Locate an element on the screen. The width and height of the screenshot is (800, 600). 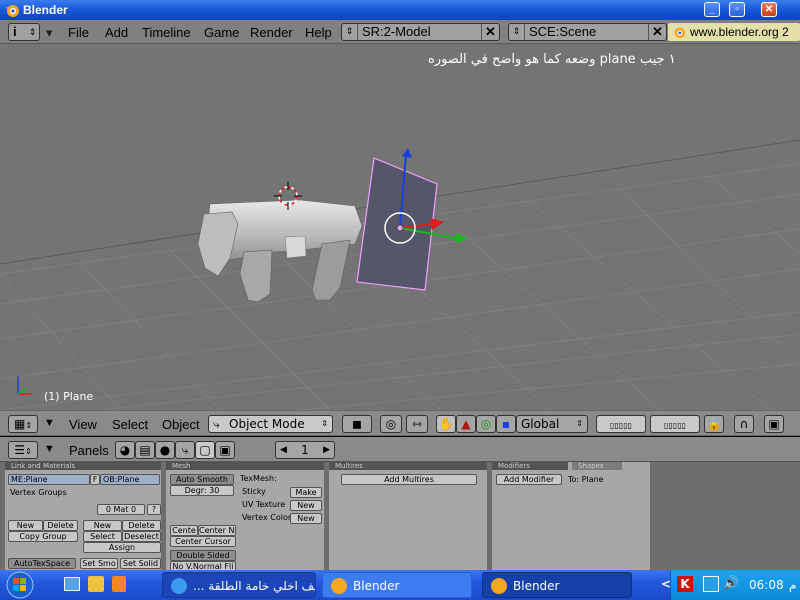
screen-selector: ⇕ SR:2-Model ✕ is located at coordinates (420, 32).